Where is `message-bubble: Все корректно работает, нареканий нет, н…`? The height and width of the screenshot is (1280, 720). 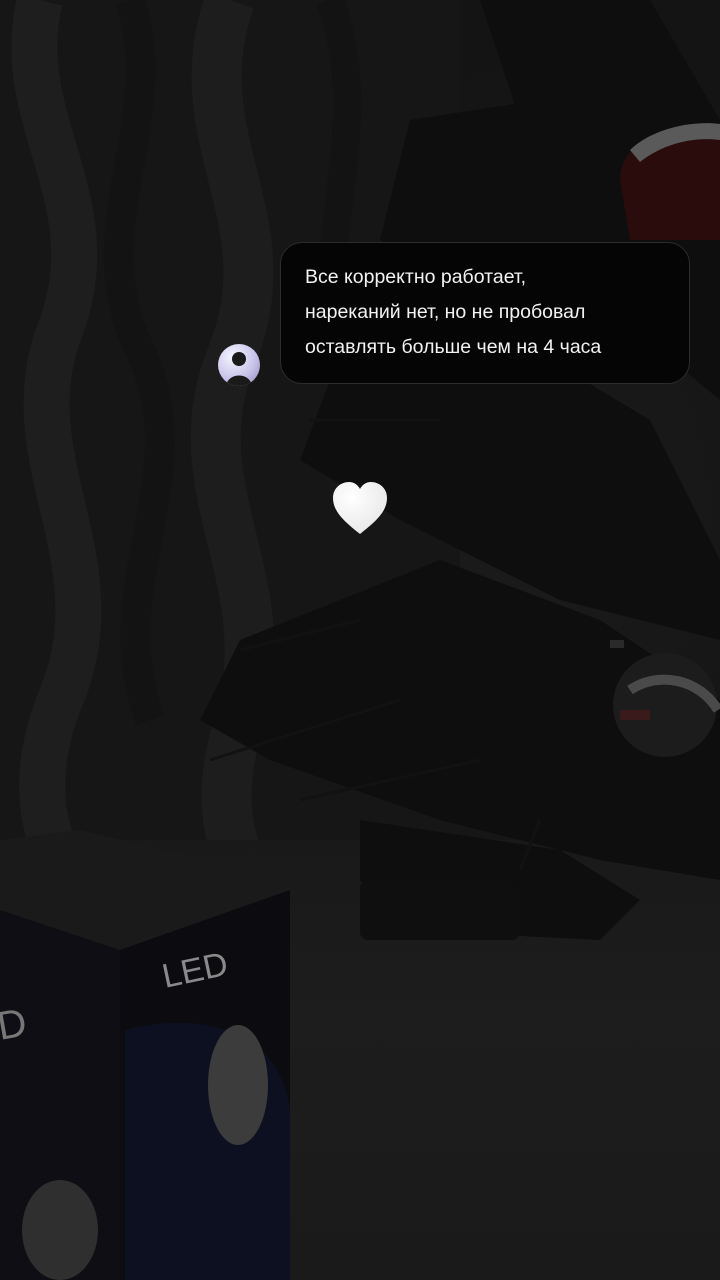
message-bubble: Все корректно работает, нареканий нет, н… is located at coordinates (485, 313).